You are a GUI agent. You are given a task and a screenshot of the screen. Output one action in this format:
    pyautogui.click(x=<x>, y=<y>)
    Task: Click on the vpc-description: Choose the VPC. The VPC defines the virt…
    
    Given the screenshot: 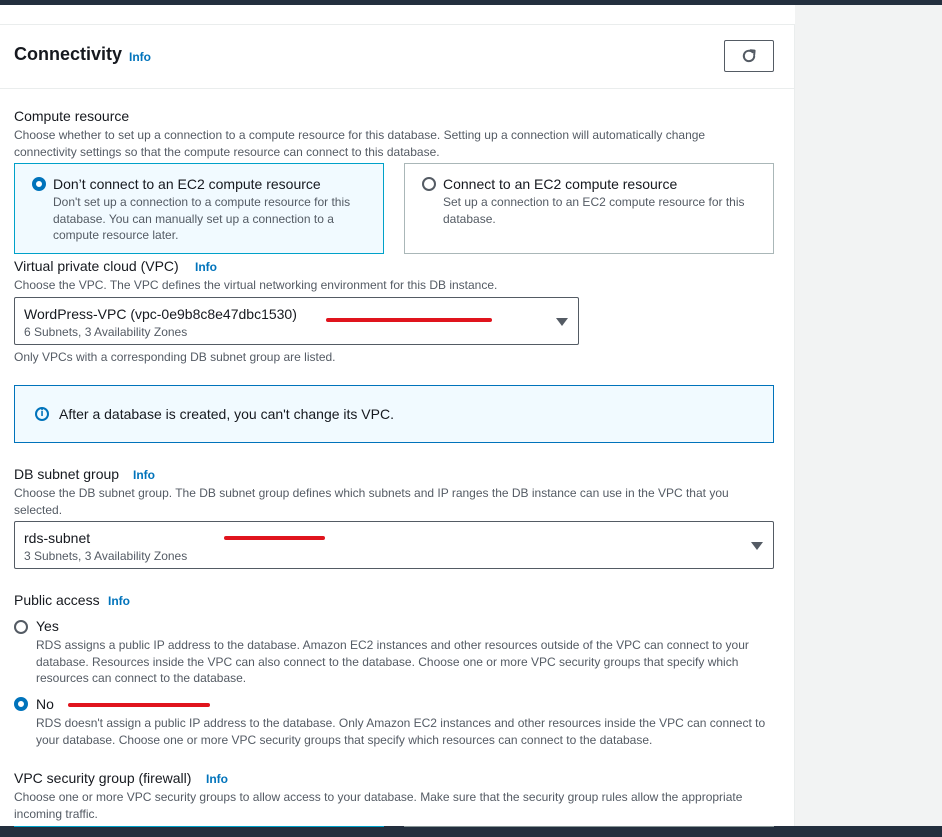 What is the action you would take?
    pyautogui.click(x=256, y=285)
    